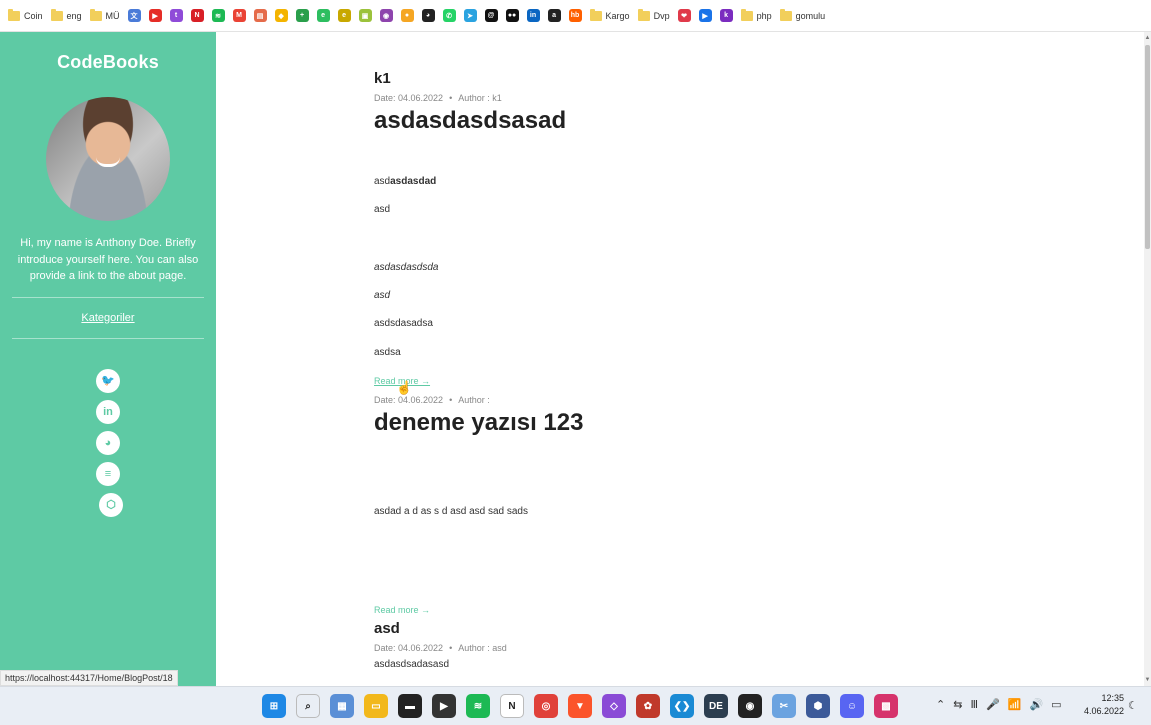 Image resolution: width=1151 pixels, height=725 pixels. Describe the element at coordinates (750, 706) in the screenshot. I see `obs-icon: ◉` at that location.